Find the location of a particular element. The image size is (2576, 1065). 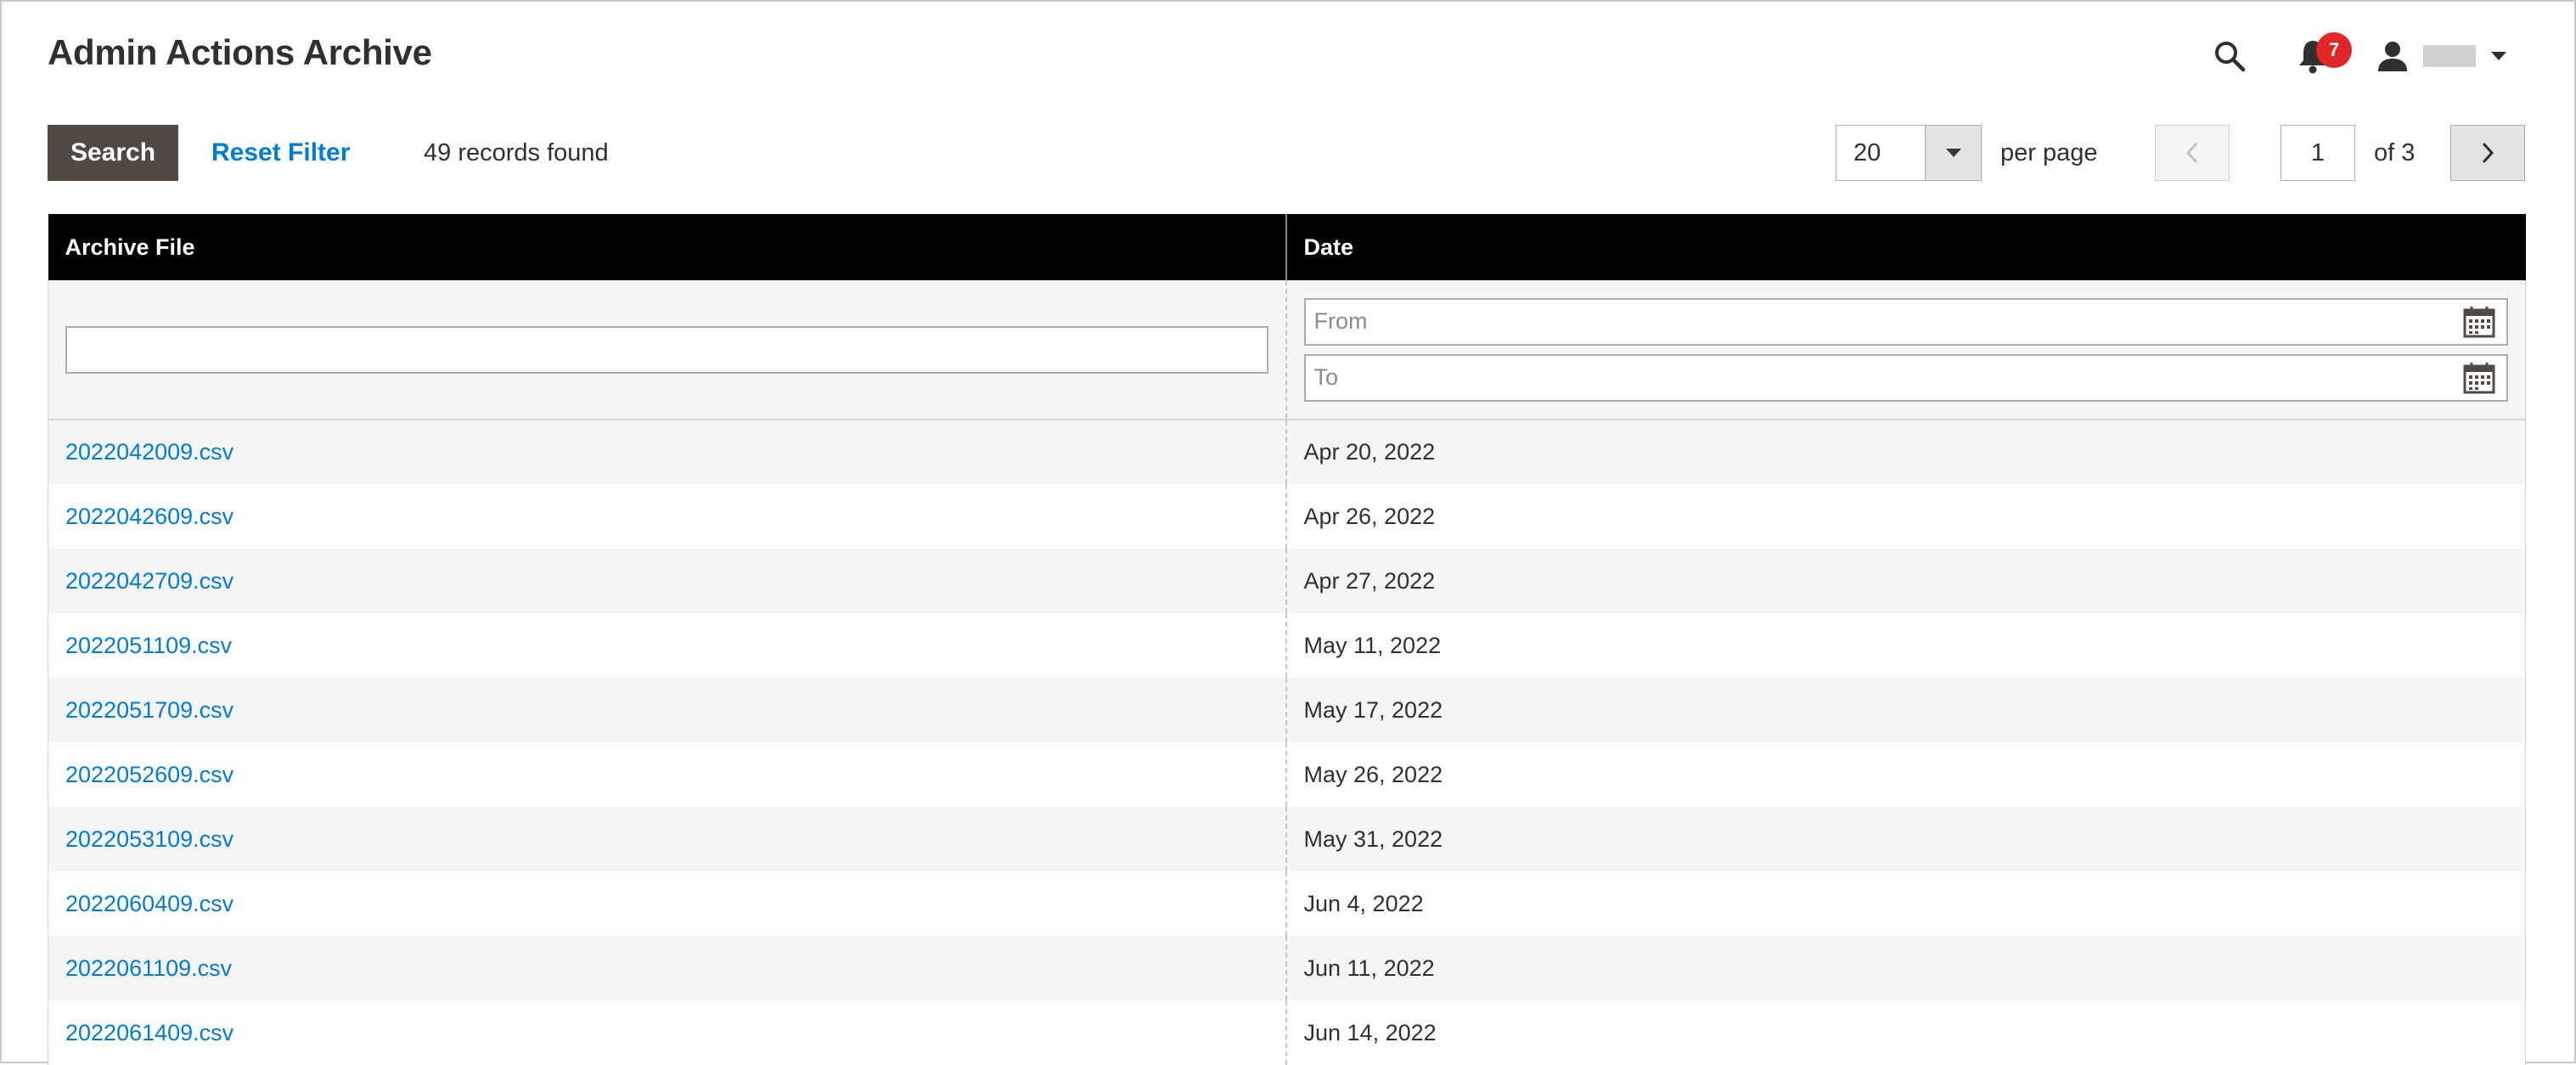

chevron-left-icon is located at coordinates (2191, 153).